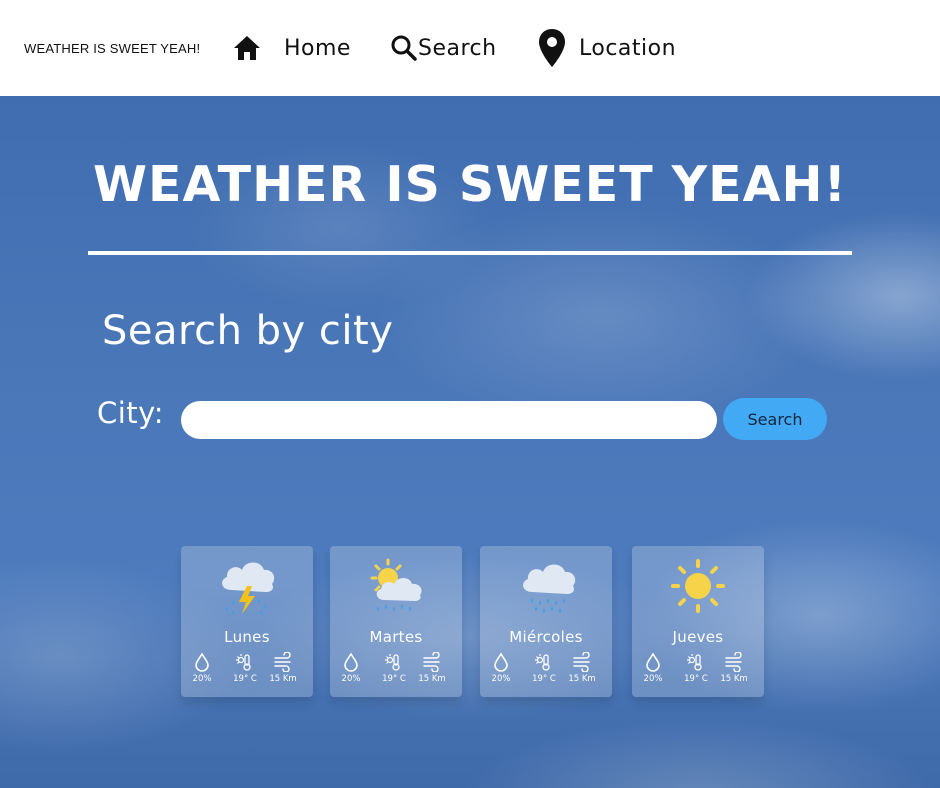 This screenshot has height=788, width=940. I want to click on search-button: Search, so click(775, 419).